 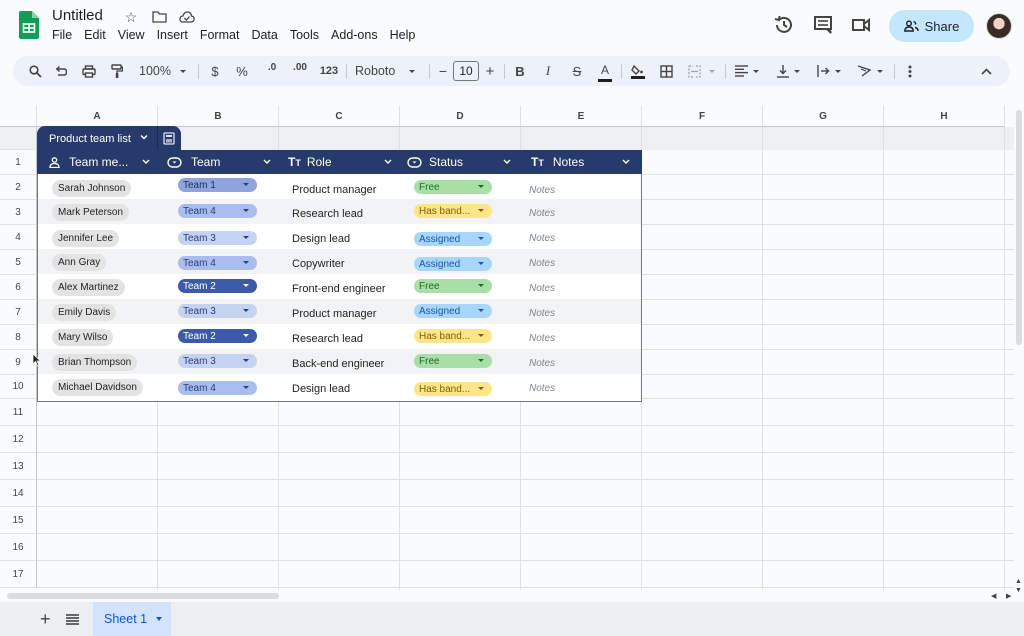 I want to click on row-header: 8, so click(x=18, y=337).